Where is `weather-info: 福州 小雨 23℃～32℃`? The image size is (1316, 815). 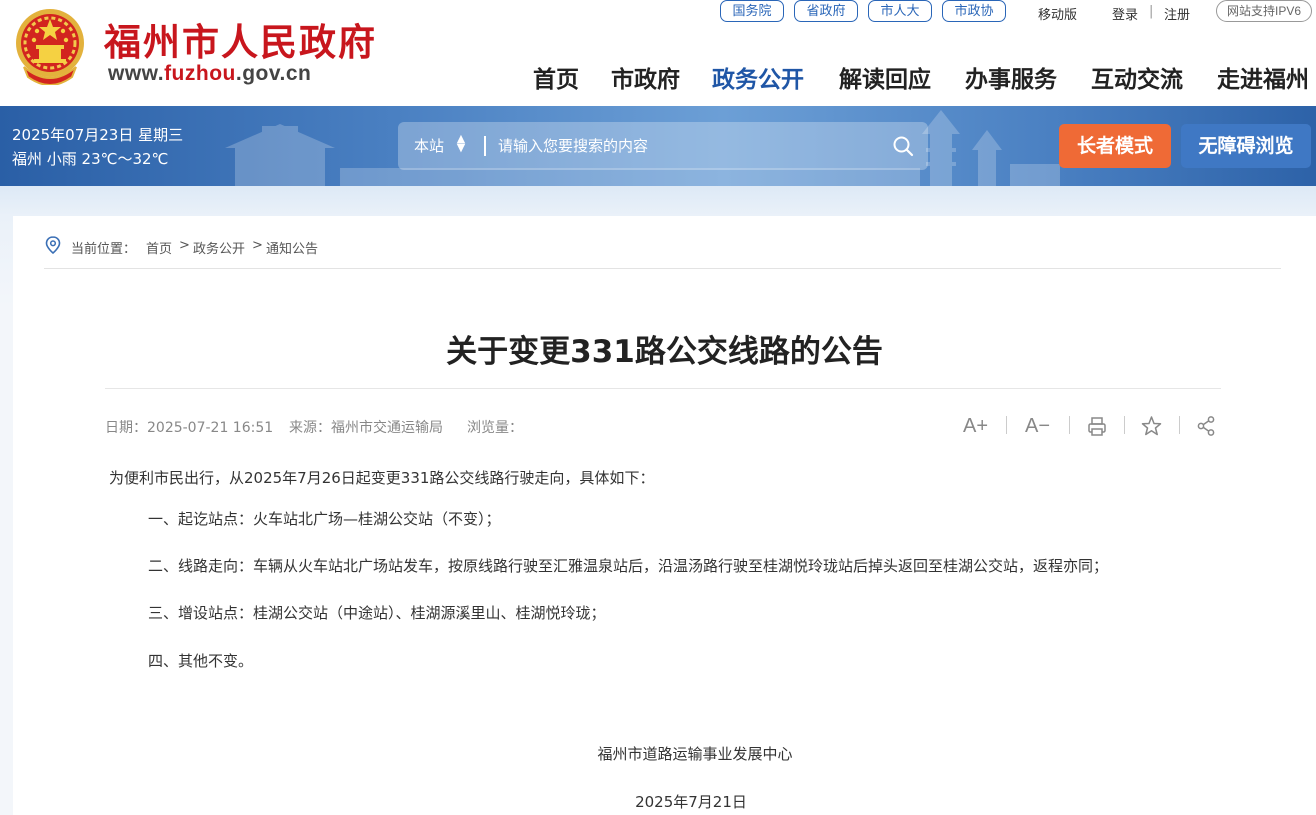 weather-info: 福州 小雨 23℃～32℃ is located at coordinates (90, 159).